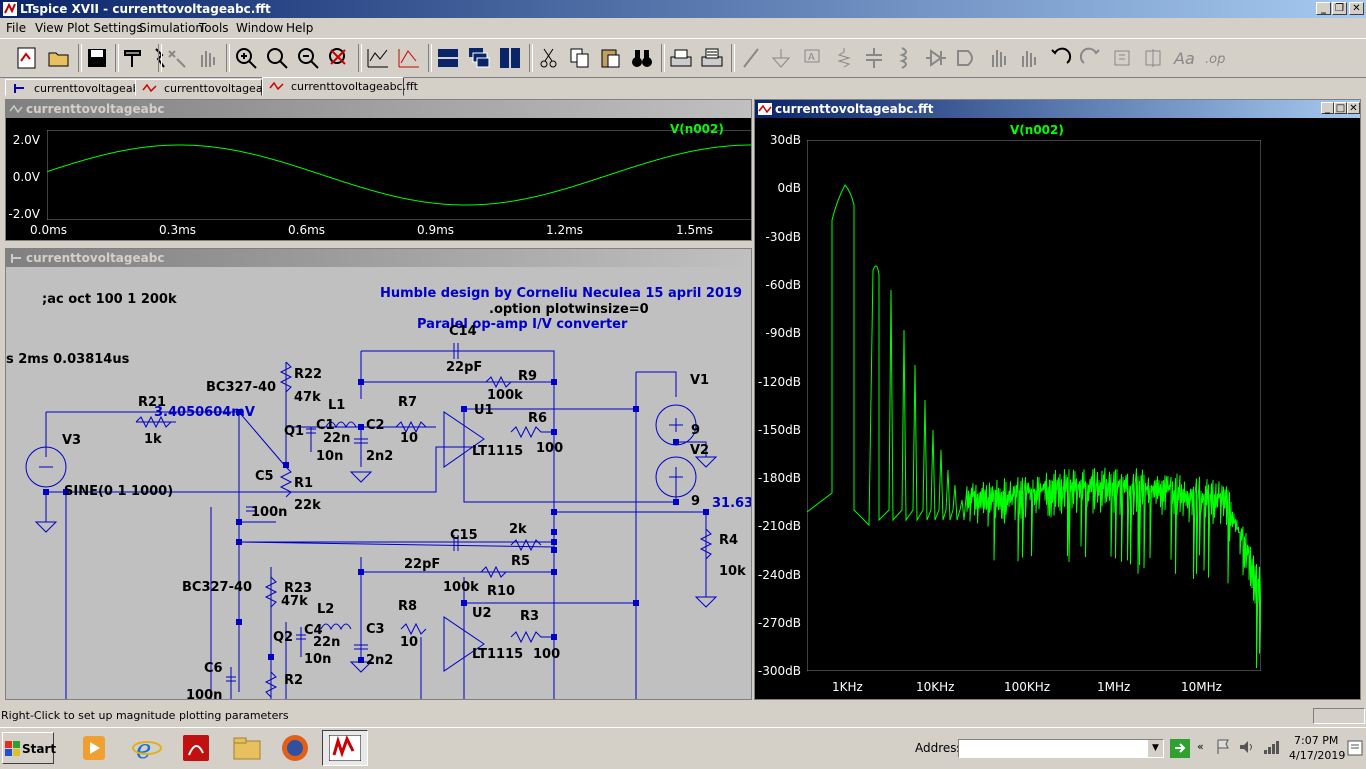 This screenshot has height=769, width=1366. What do you see at coordinates (905, 58) in the screenshot?
I see `inductor-icon` at bounding box center [905, 58].